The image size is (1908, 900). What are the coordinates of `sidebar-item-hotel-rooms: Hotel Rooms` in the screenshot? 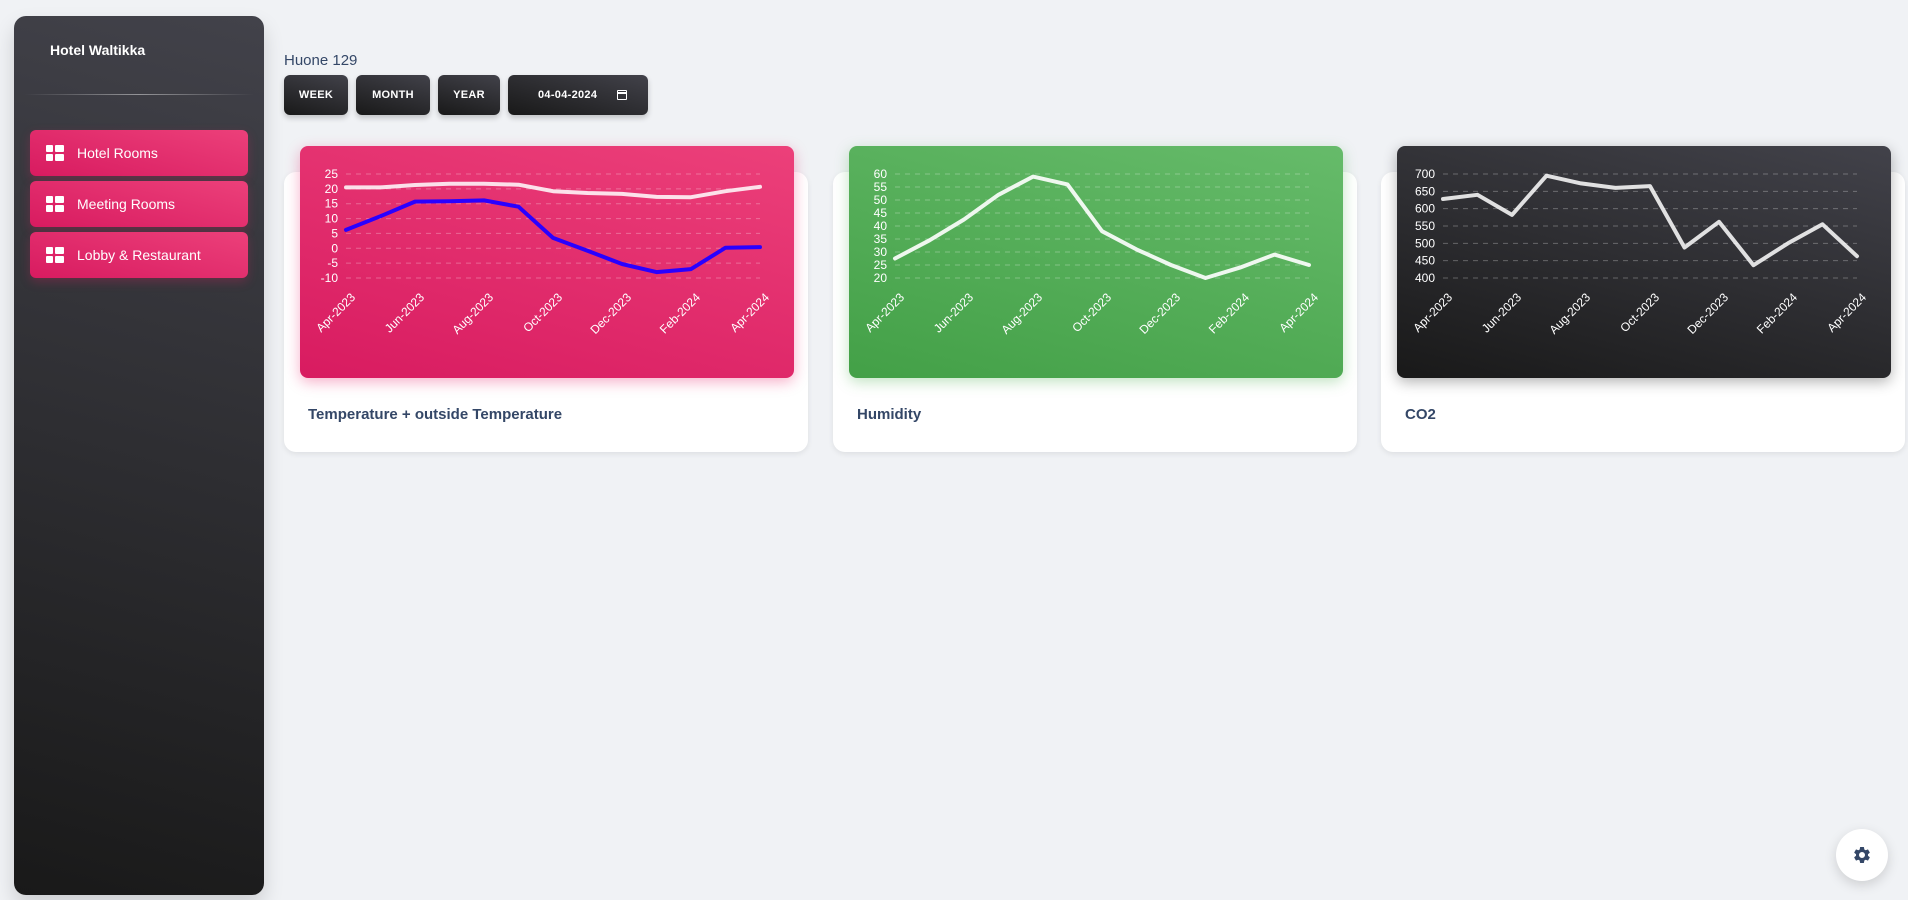 It's located at (139, 153).